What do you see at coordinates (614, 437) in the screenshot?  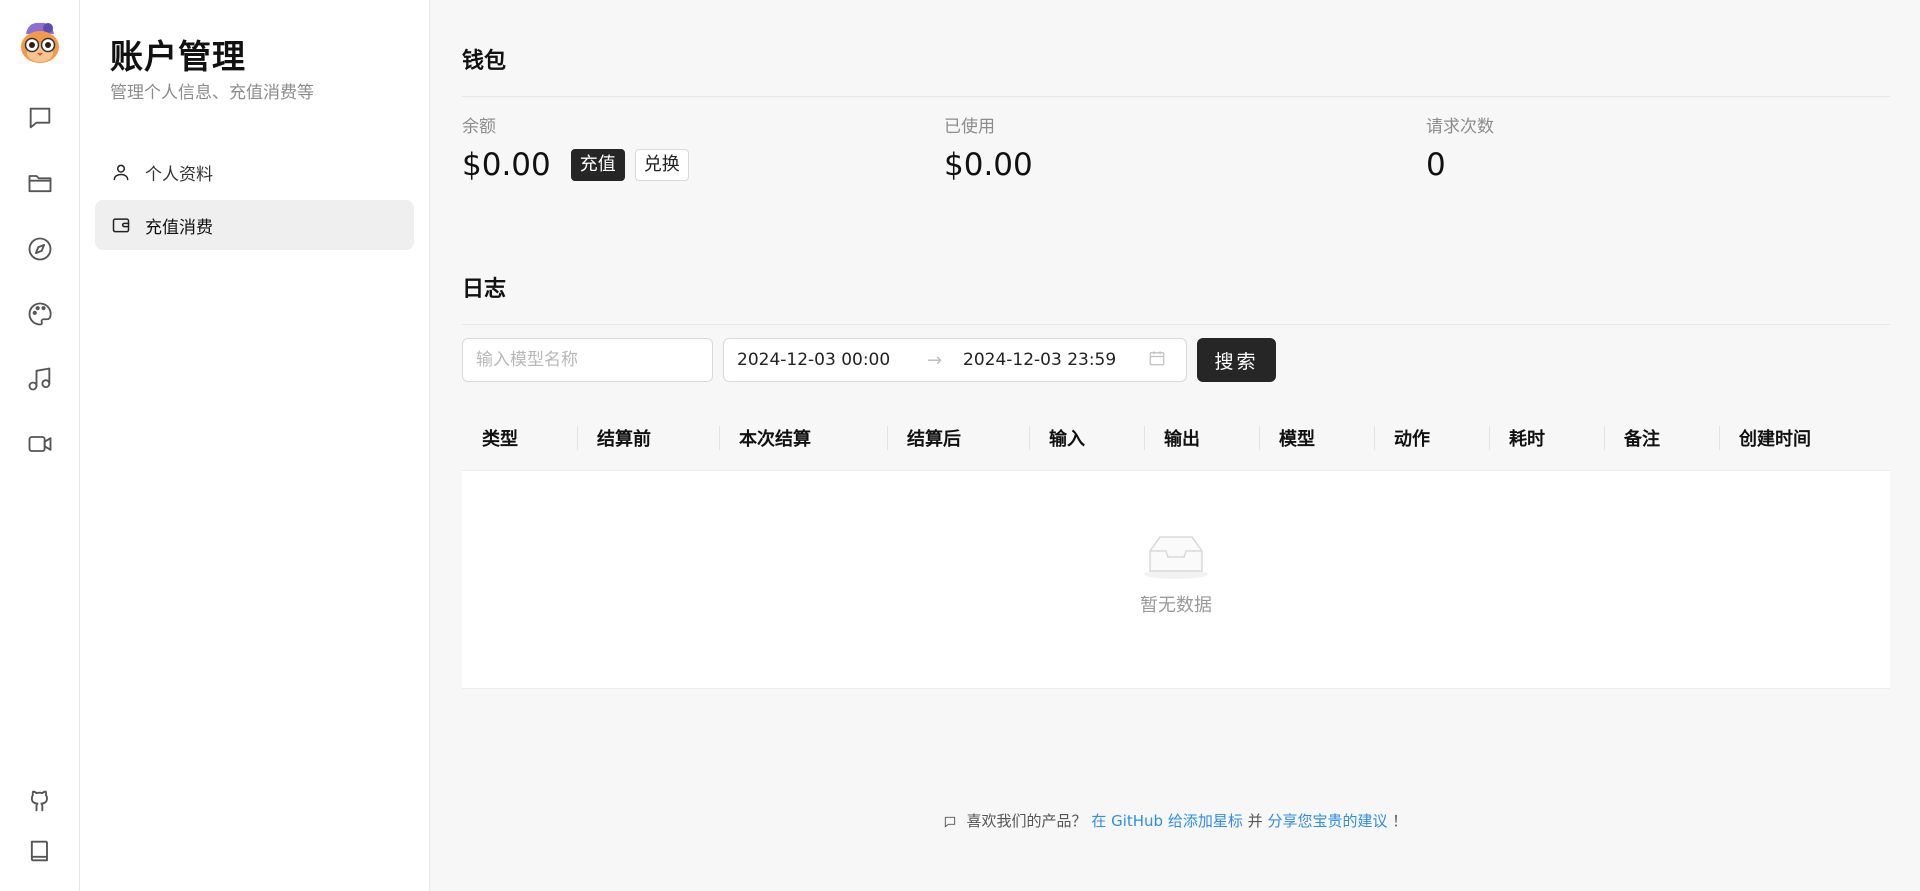 I see `column-header: 结算前` at bounding box center [614, 437].